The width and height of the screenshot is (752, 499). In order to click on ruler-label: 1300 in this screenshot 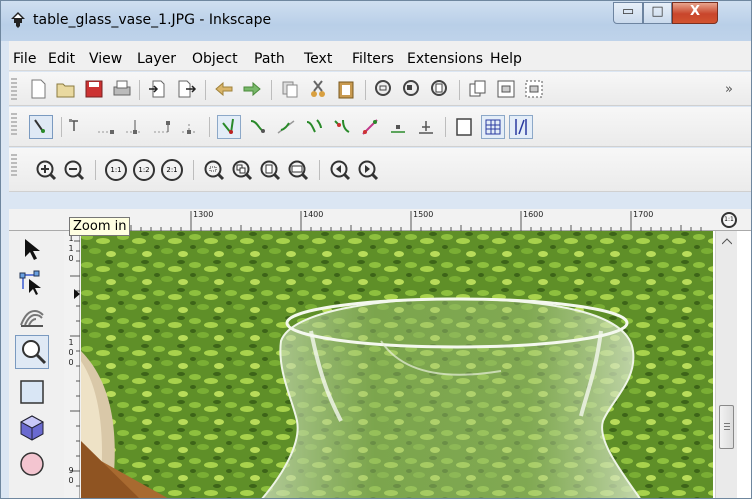, I will do `click(203, 214)`.